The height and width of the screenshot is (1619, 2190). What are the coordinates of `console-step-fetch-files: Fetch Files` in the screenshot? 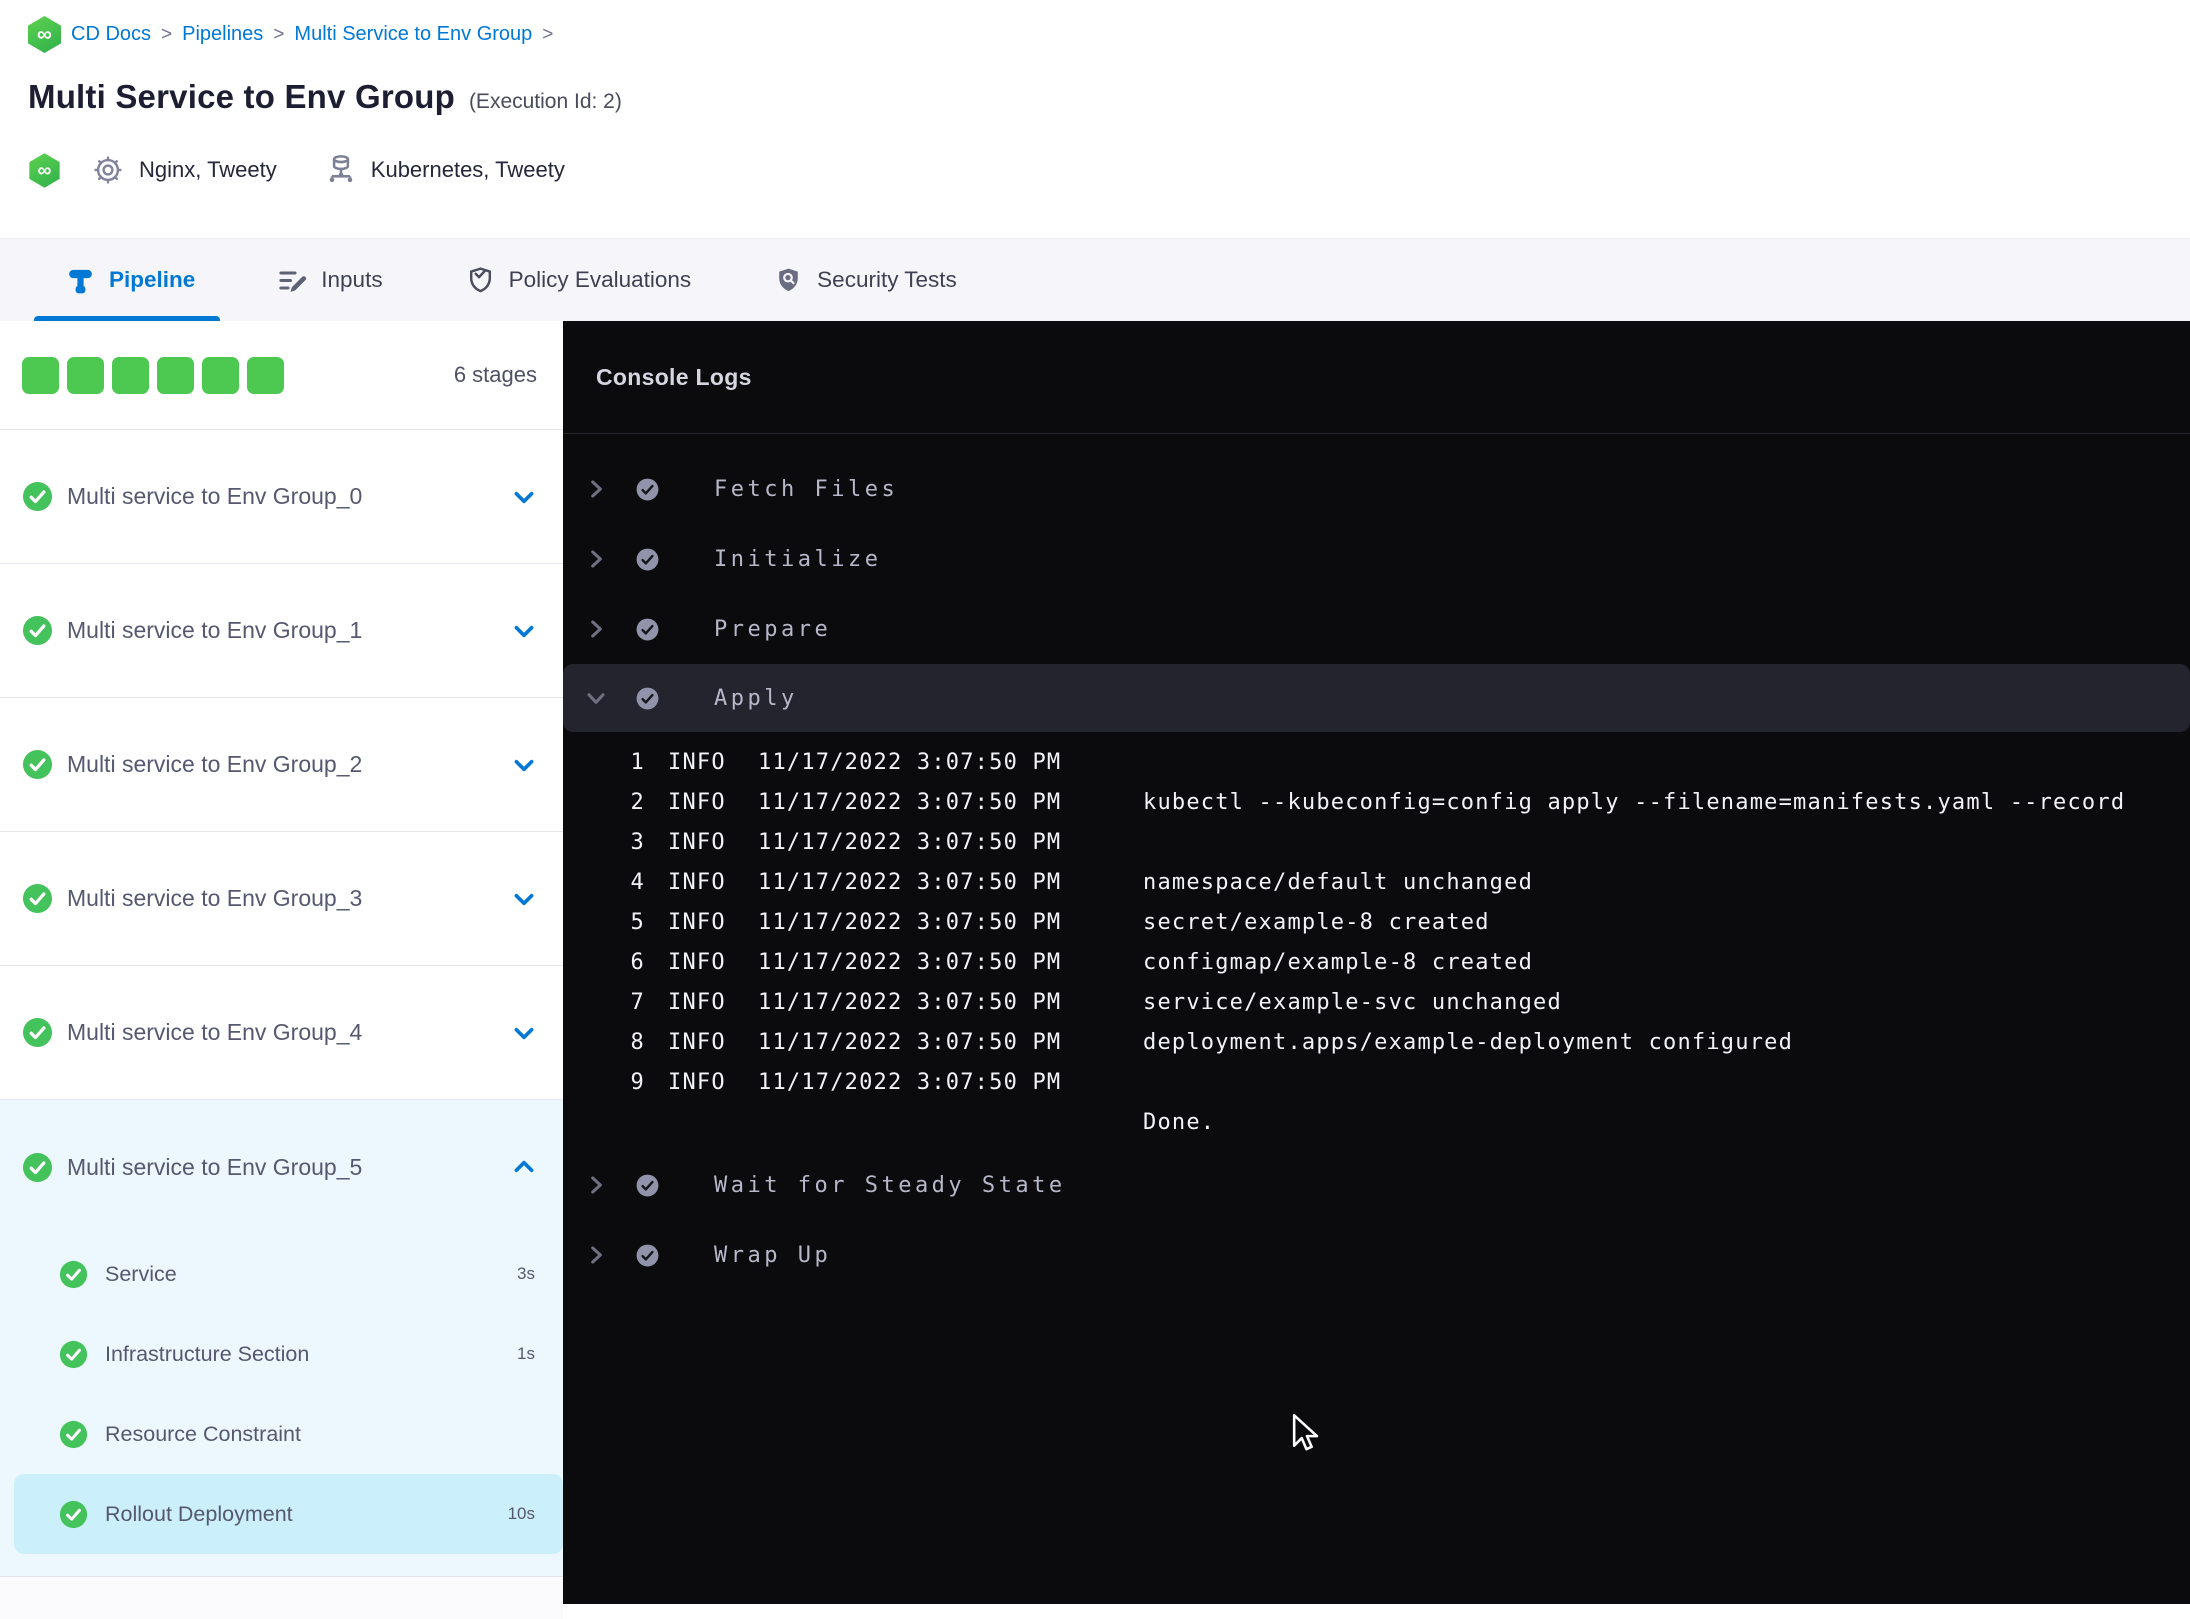 It's located at (1376, 489).